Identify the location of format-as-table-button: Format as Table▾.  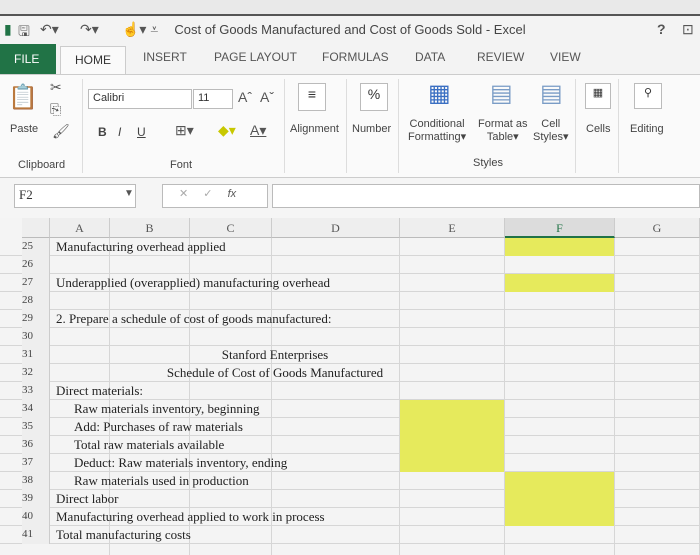
(503, 130).